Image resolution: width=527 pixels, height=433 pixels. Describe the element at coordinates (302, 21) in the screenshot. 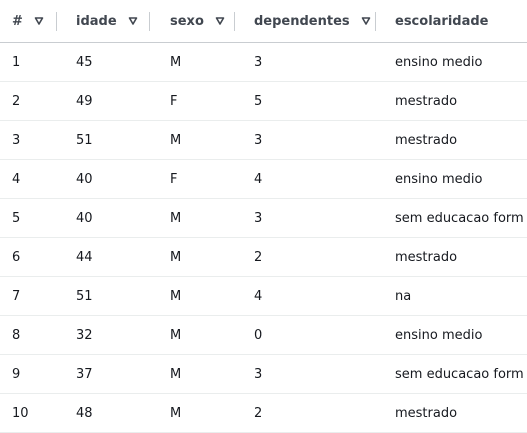

I see `column-header-label: dependentes` at that location.